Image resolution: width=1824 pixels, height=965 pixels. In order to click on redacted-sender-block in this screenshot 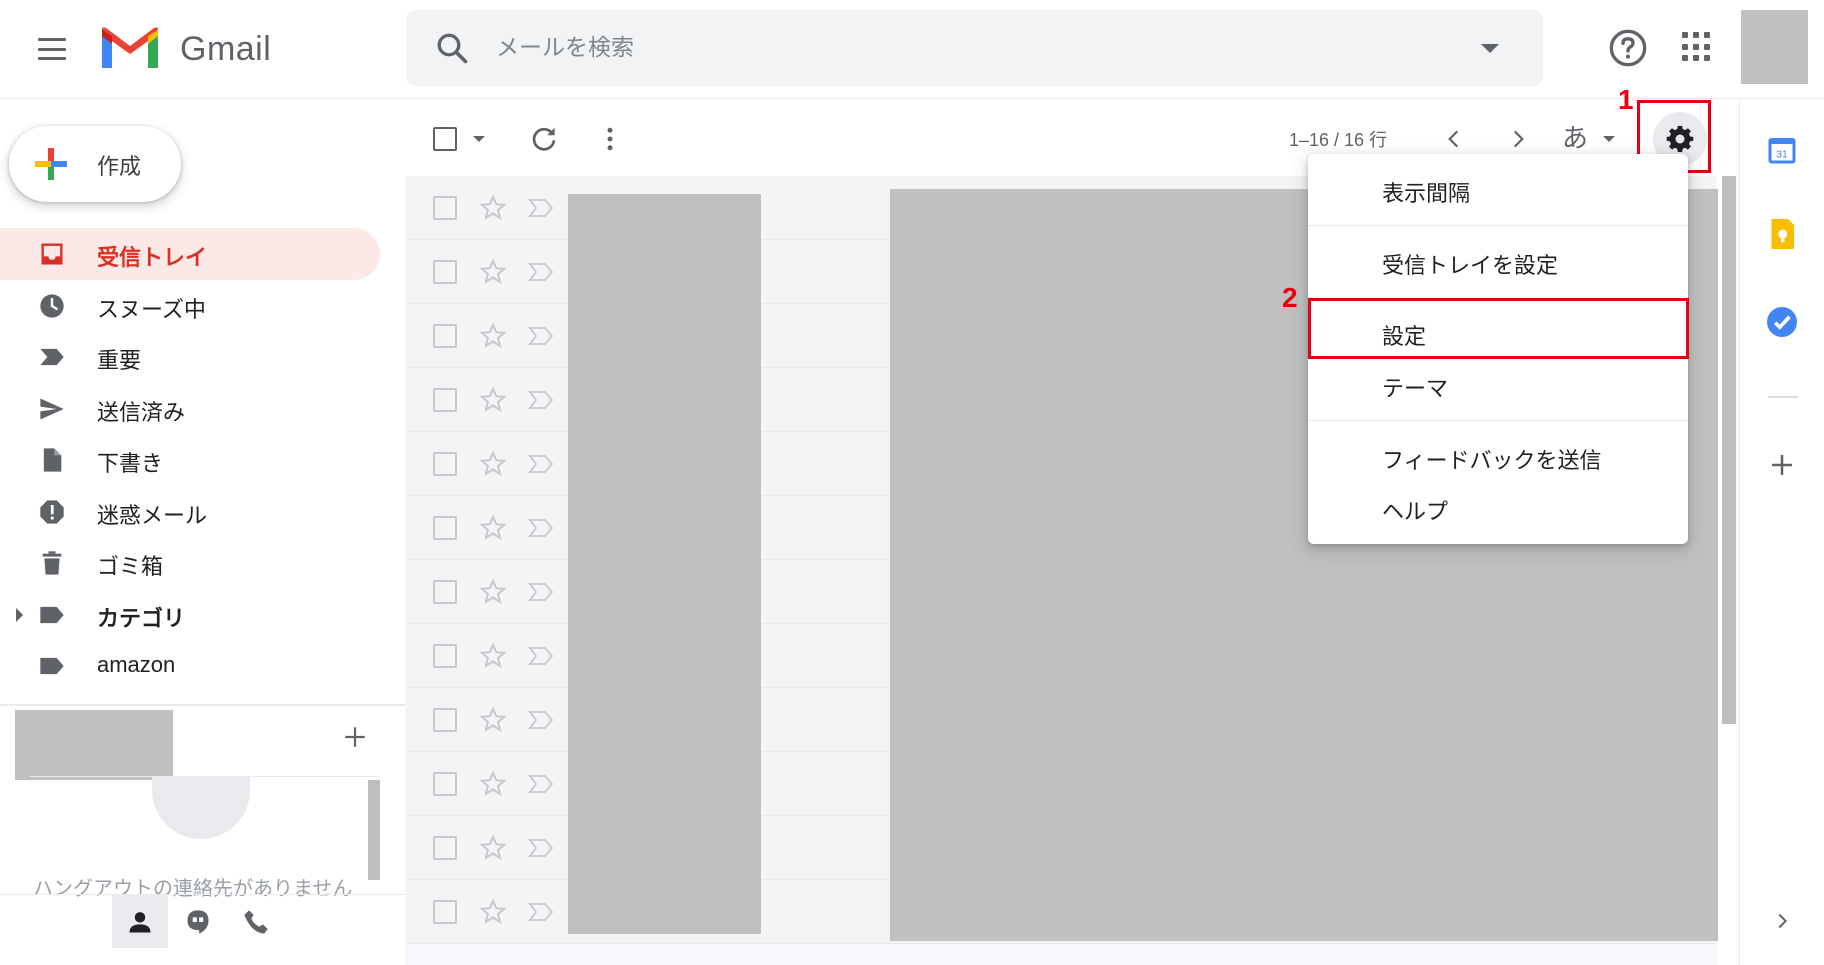, I will do `click(664, 564)`.